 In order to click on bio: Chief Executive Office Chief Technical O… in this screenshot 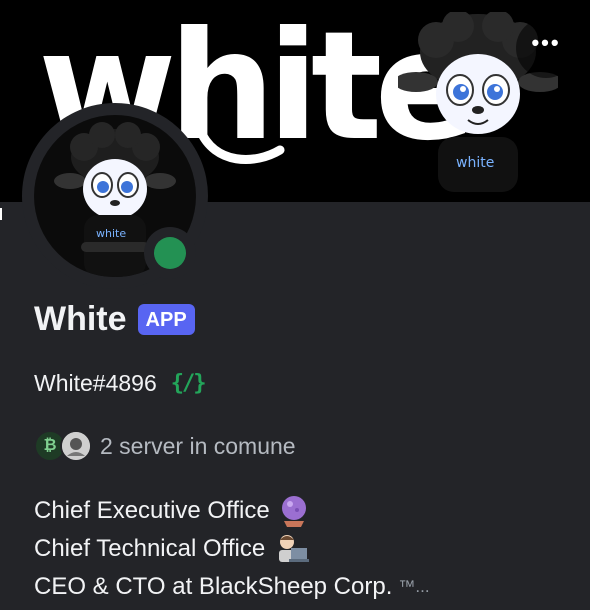, I will do `click(232, 549)`.